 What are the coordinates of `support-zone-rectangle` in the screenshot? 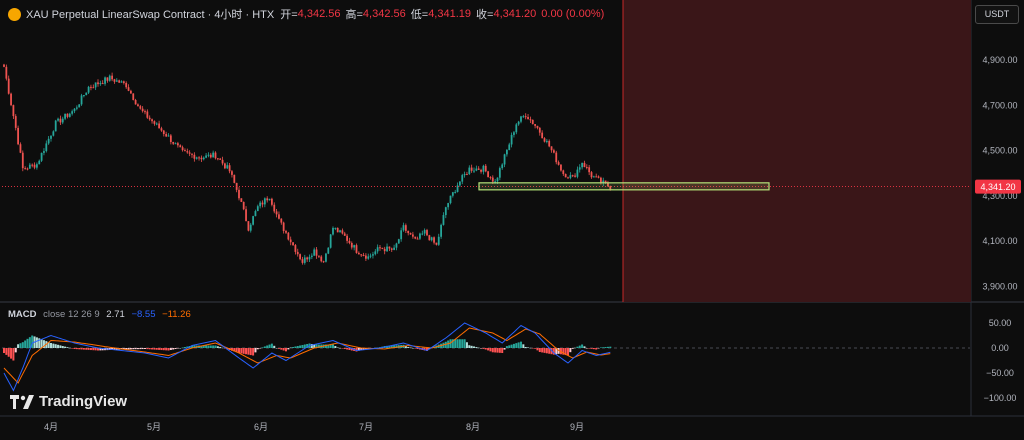 It's located at (624, 186).